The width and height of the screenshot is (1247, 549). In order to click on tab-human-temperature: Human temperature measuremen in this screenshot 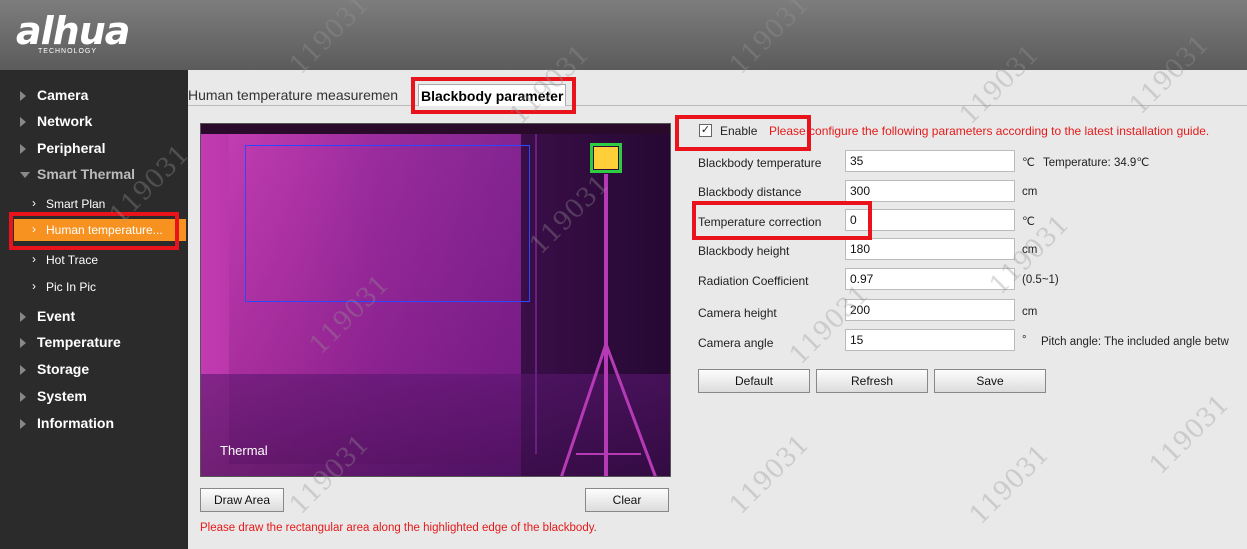, I will do `click(293, 95)`.